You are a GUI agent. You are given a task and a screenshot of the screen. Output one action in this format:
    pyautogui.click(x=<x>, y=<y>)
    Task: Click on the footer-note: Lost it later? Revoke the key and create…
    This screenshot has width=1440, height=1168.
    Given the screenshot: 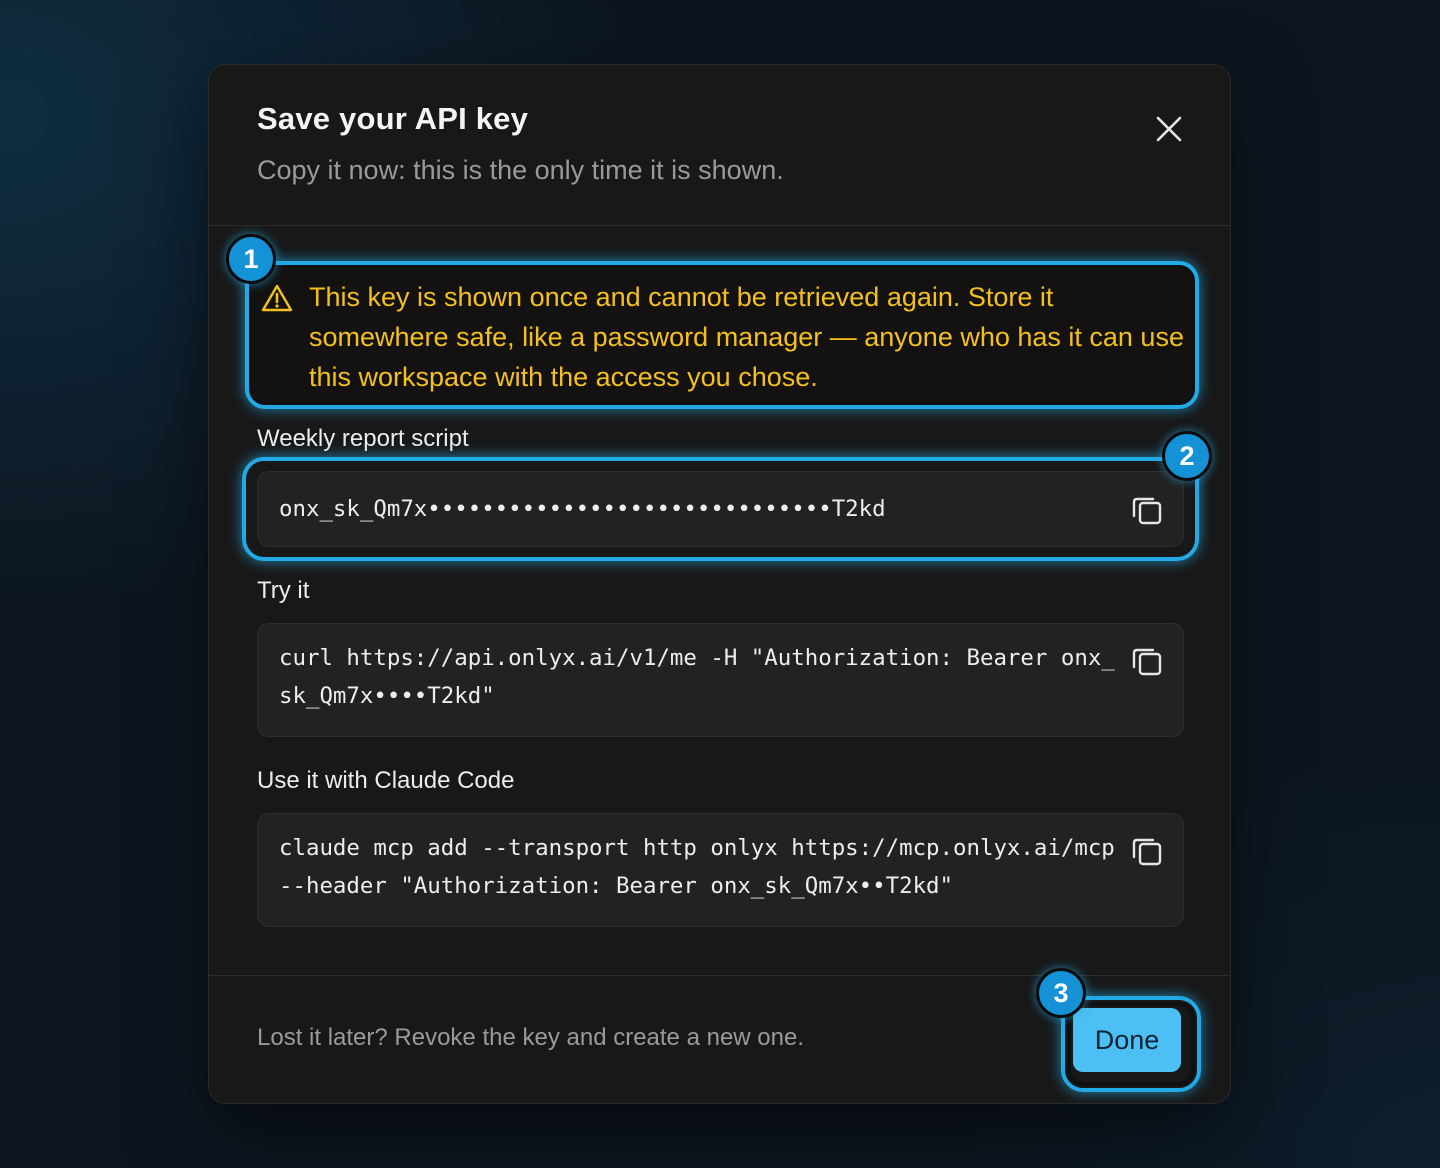 What is the action you would take?
    pyautogui.click(x=530, y=1037)
    